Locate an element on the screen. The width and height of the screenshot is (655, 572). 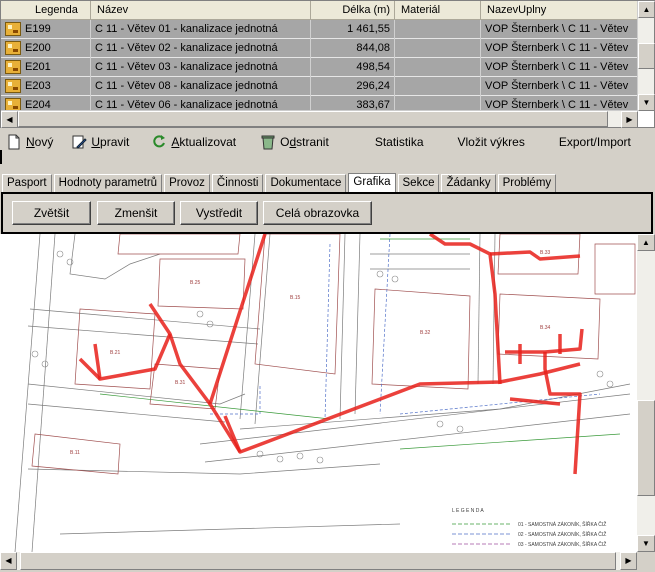
new-button: Nový is located at coordinates (29, 142).